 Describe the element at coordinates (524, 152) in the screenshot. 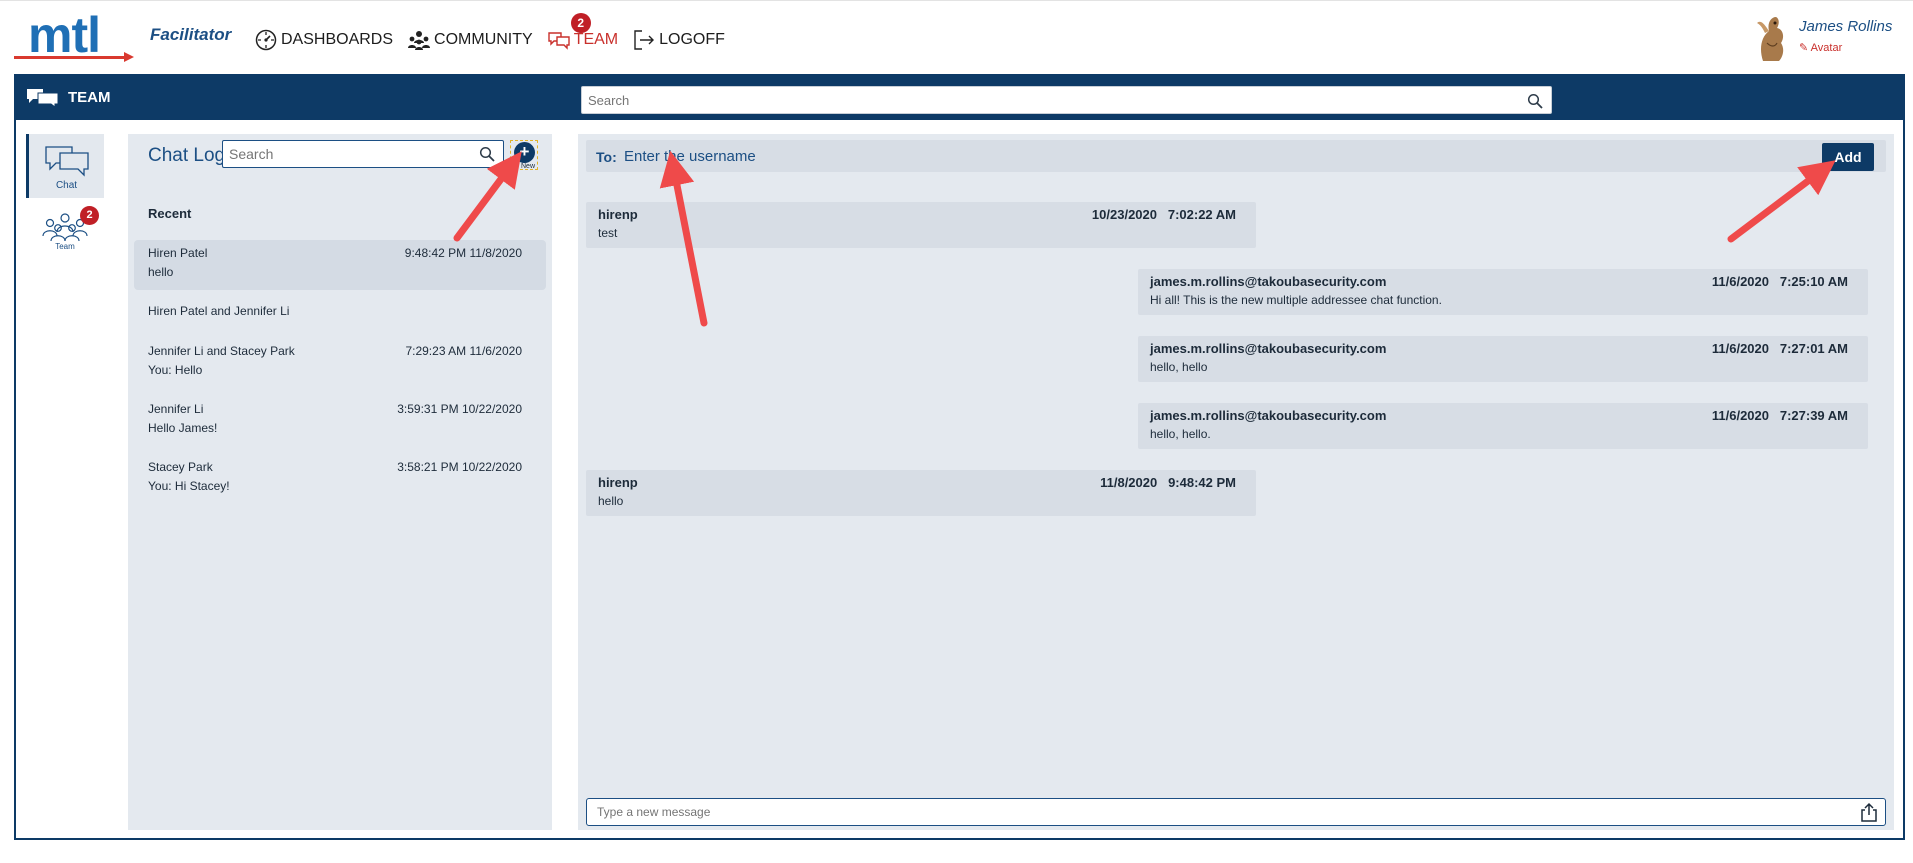

I see `plus-icon: +` at that location.